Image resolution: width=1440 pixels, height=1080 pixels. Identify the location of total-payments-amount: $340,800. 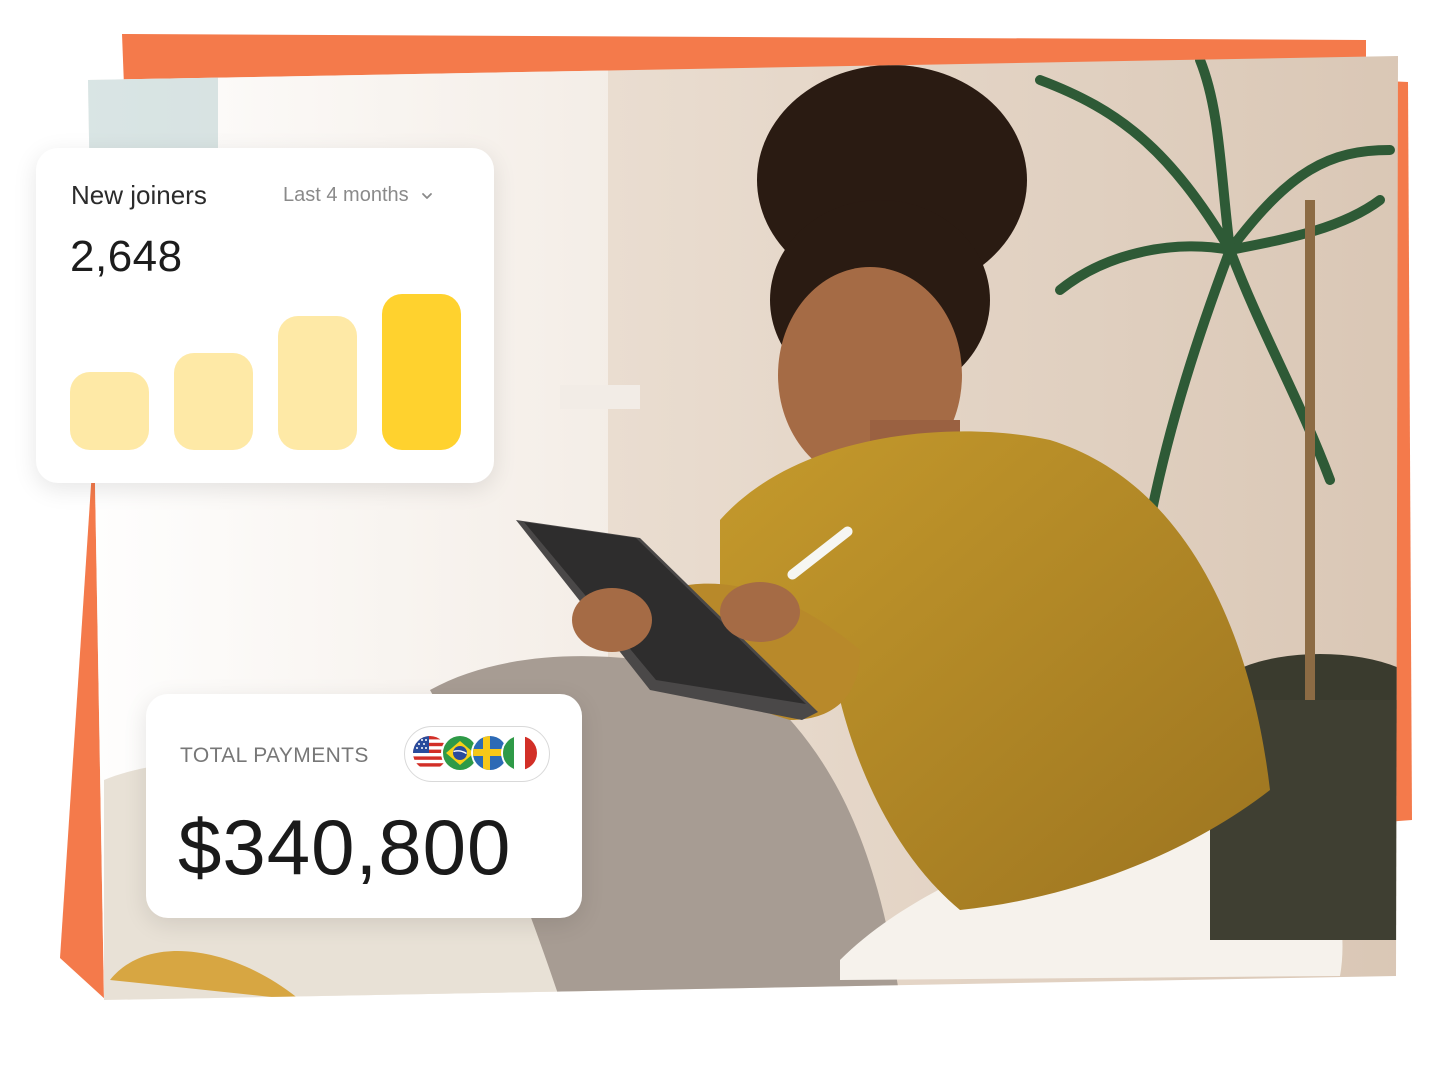
(345, 847).